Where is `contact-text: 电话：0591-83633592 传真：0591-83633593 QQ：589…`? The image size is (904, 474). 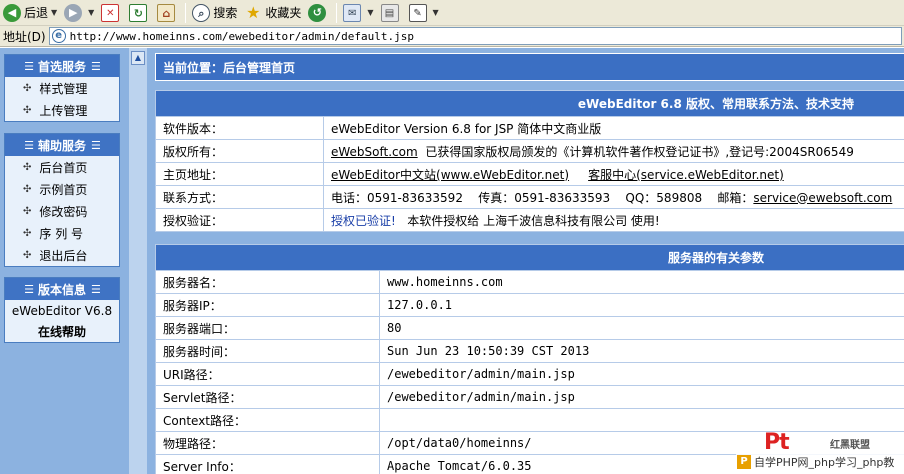
contact-text: 电话：0591-83633592 传真：0591-83633593 QQ：589… is located at coordinates (542, 197).